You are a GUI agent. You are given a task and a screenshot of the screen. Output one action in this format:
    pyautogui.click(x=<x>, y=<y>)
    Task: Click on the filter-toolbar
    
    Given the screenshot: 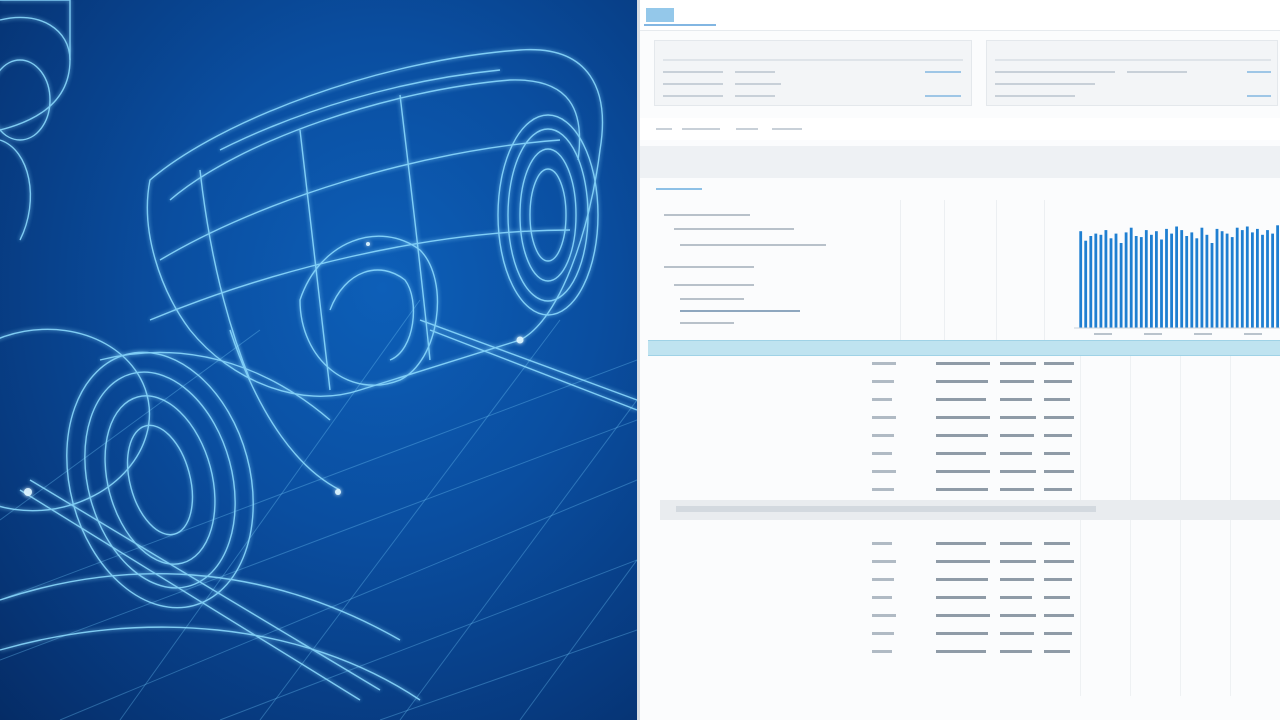 What is the action you would take?
    pyautogui.click(x=960, y=162)
    